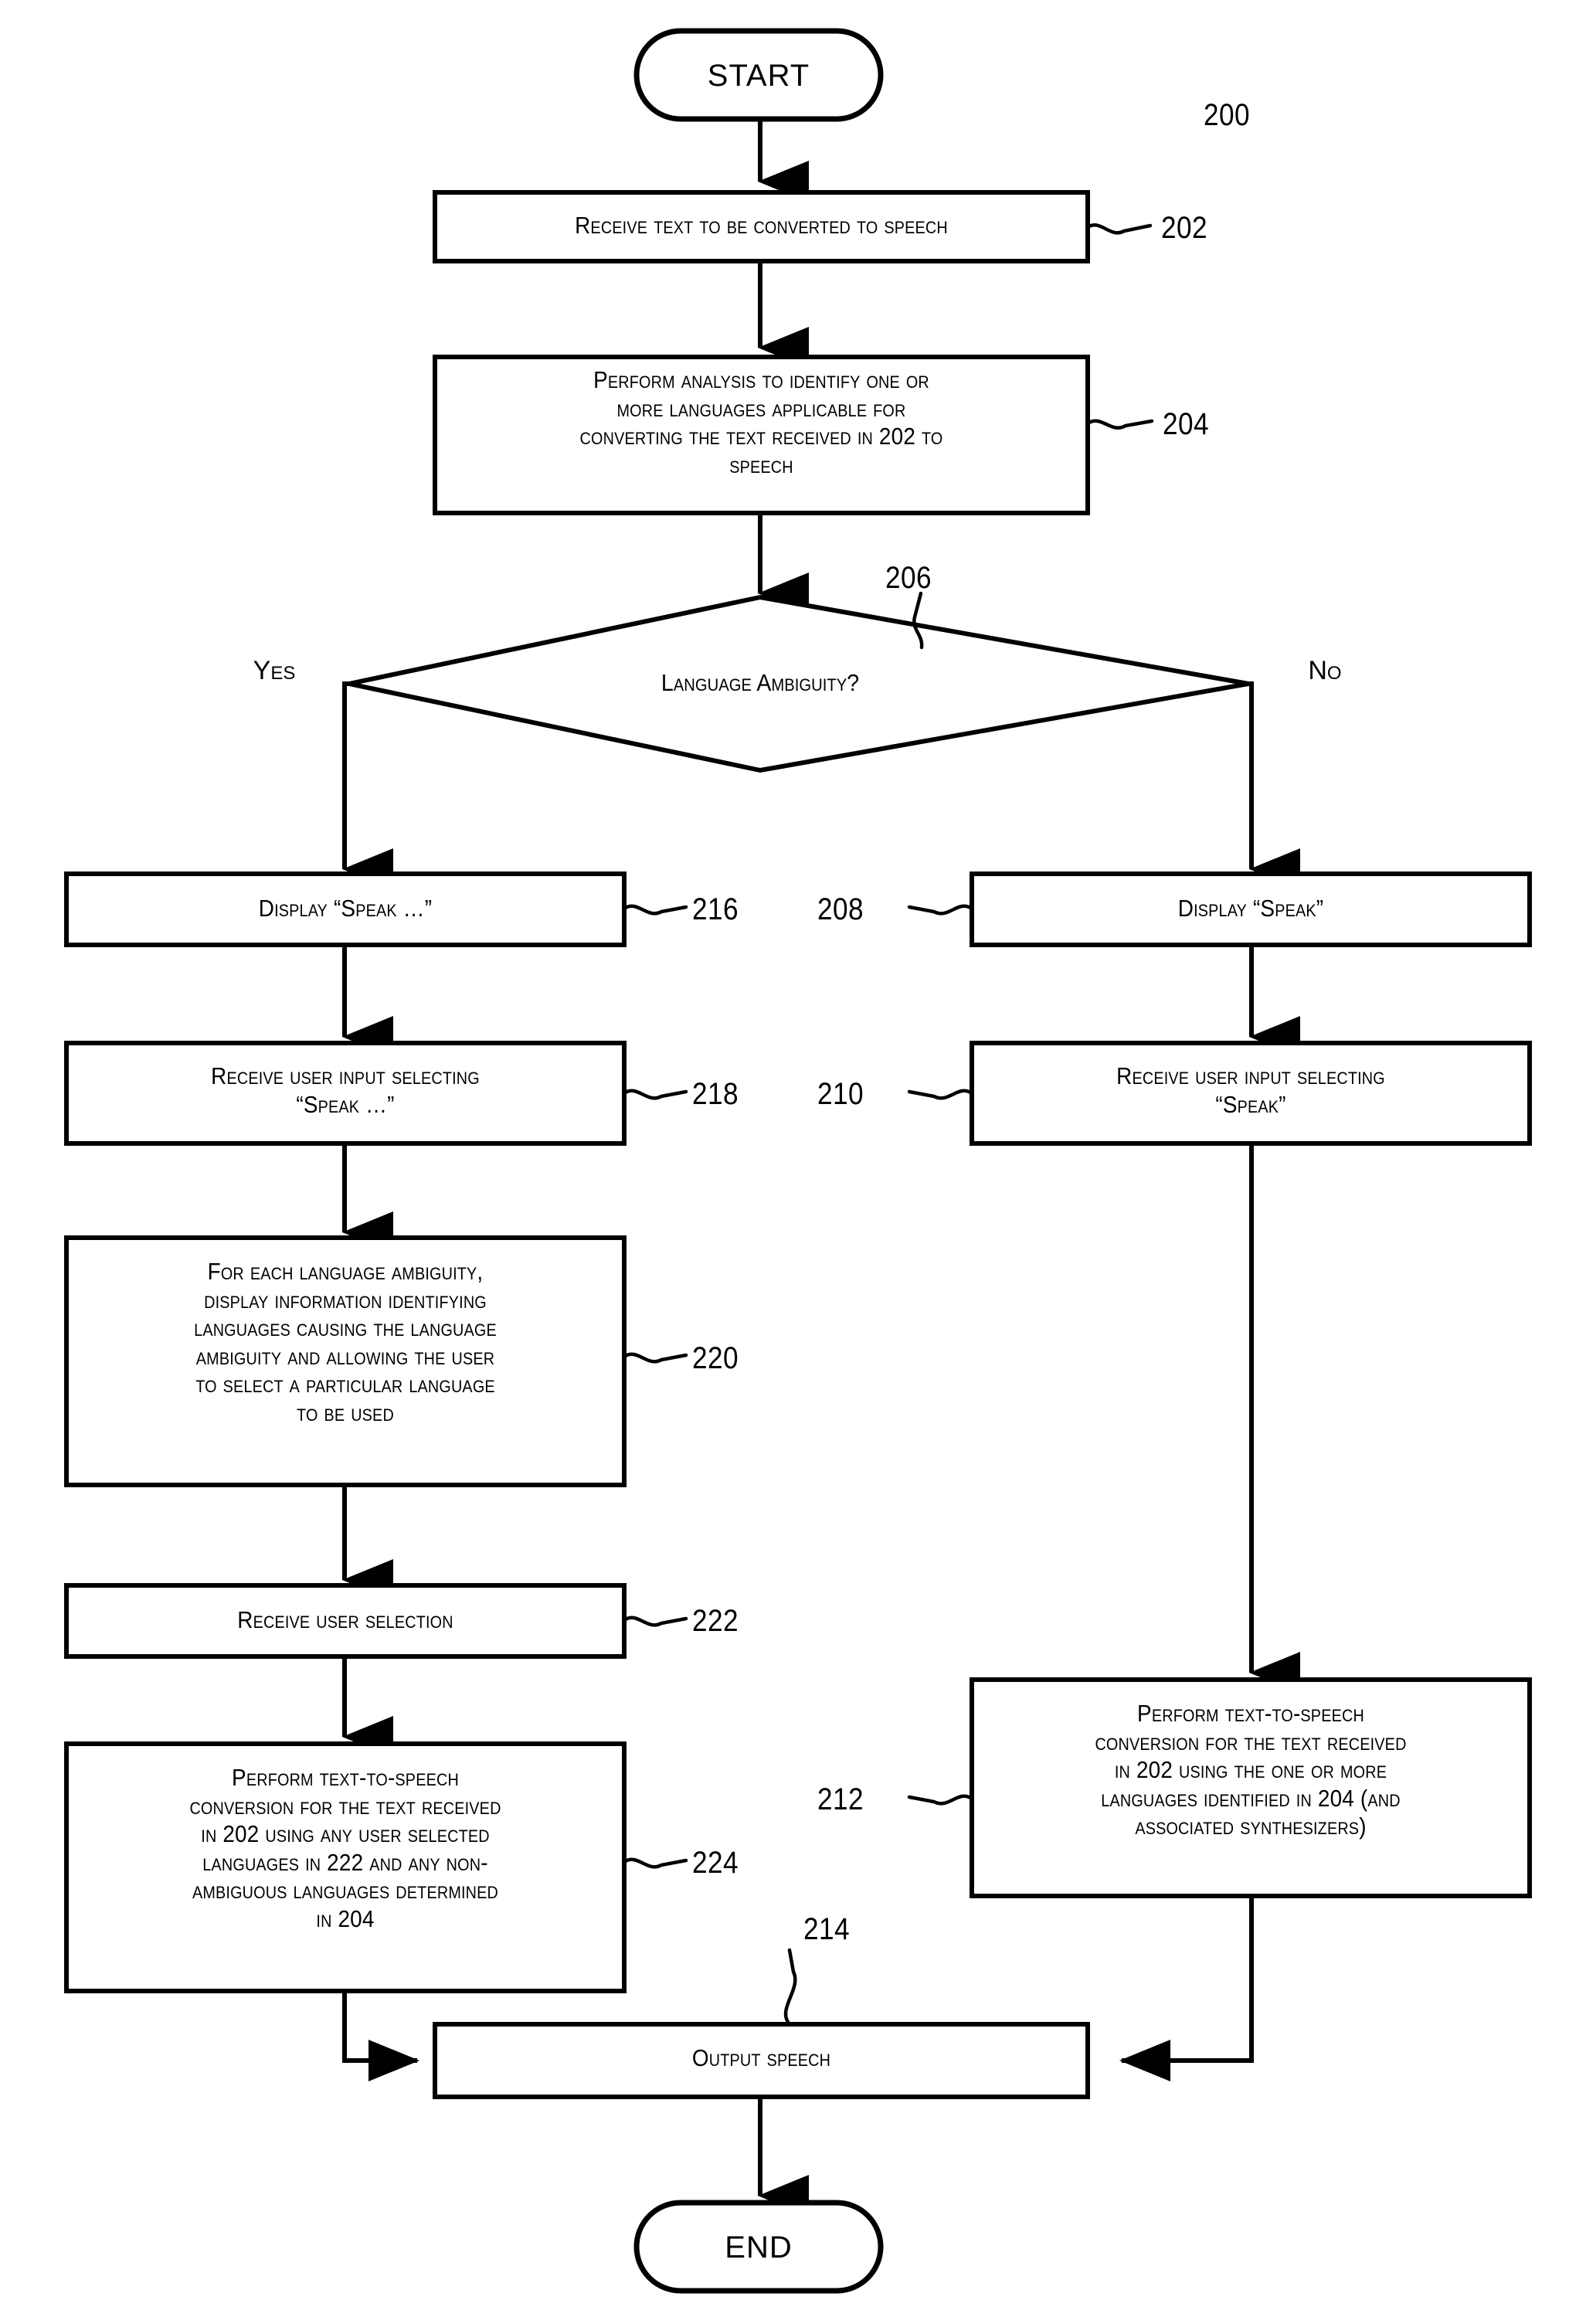  Describe the element at coordinates (761, 435) in the screenshot. I see `step-204-shape` at that location.